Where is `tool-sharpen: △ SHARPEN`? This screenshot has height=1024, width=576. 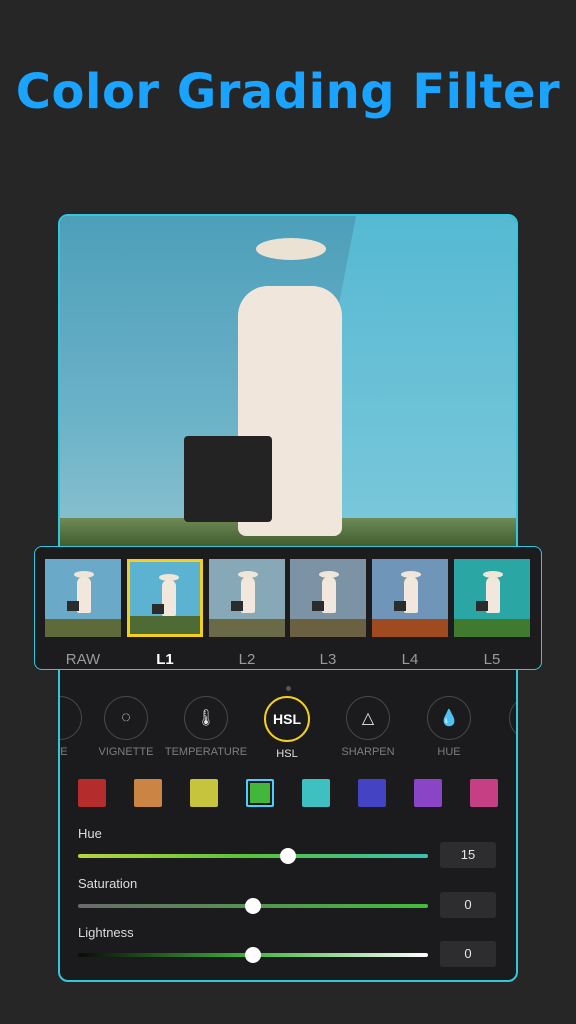 tool-sharpen: △ SHARPEN is located at coordinates (368, 727).